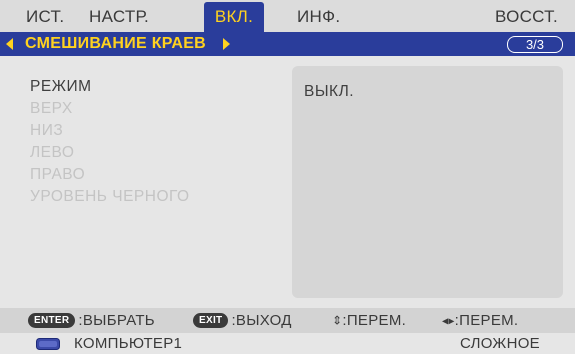 This screenshot has width=575, height=354. What do you see at coordinates (110, 196) in the screenshot?
I see `menu-item-black-level: УРОВЕНЬ ЧЕРНОГО` at bounding box center [110, 196].